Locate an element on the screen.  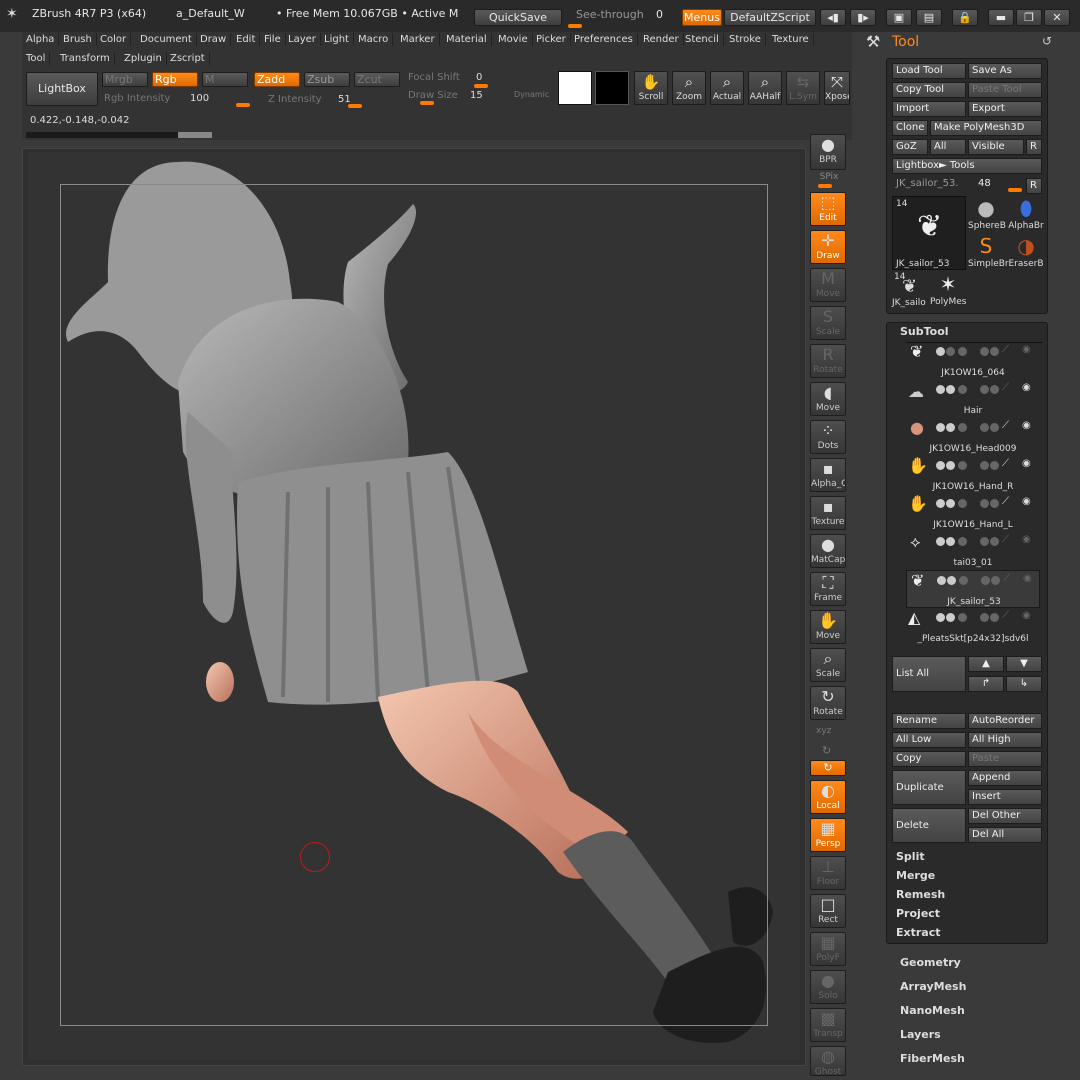
import-button: Import is located at coordinates (929, 109).